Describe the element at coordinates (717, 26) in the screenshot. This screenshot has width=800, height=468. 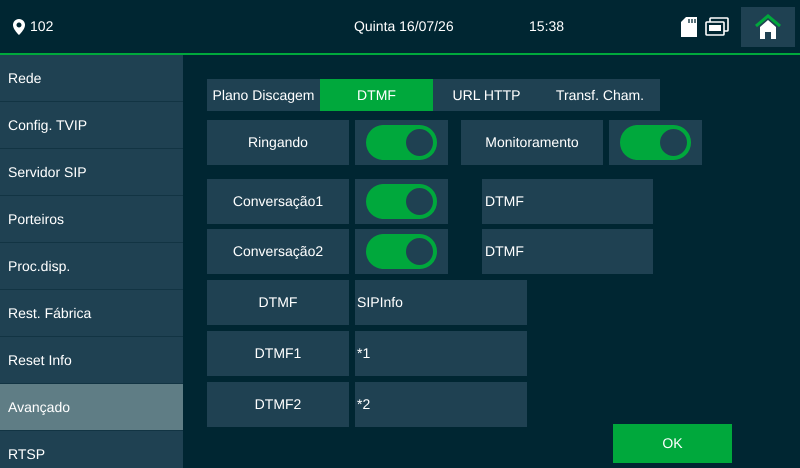
I see `monitors-icon` at that location.